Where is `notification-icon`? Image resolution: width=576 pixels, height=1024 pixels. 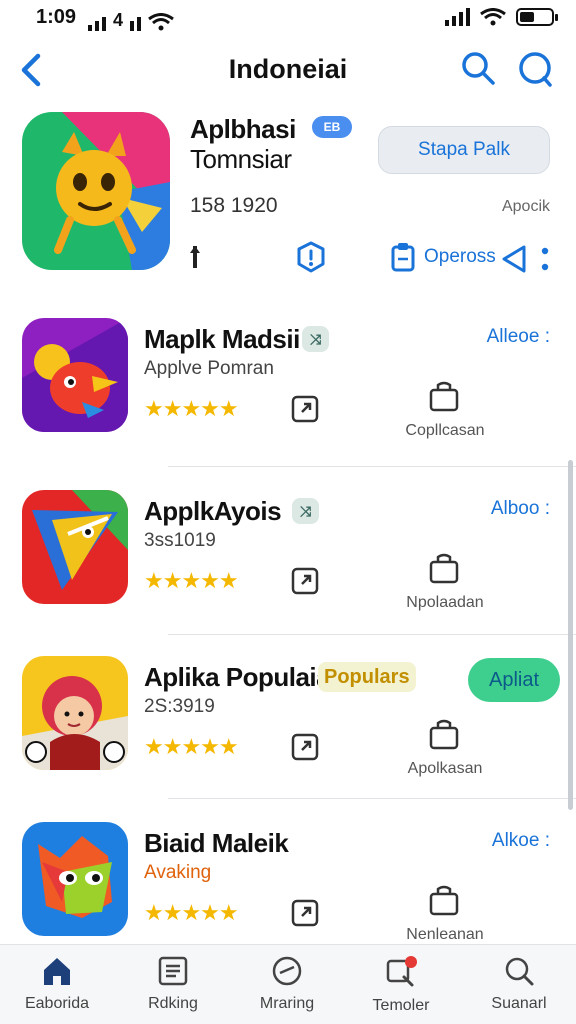
notification-icon is located at coordinates (401, 971).